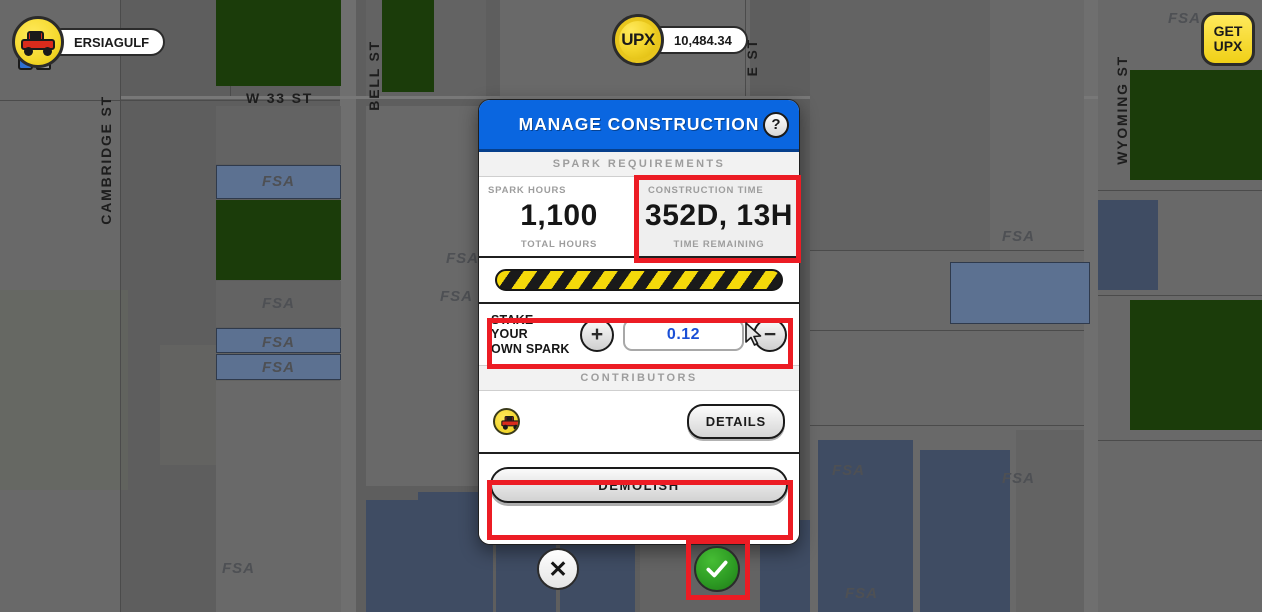 The width and height of the screenshot is (1262, 612). Describe the element at coordinates (680, 40) in the screenshot. I see `currency-display: UPX 10,484.34` at that location.